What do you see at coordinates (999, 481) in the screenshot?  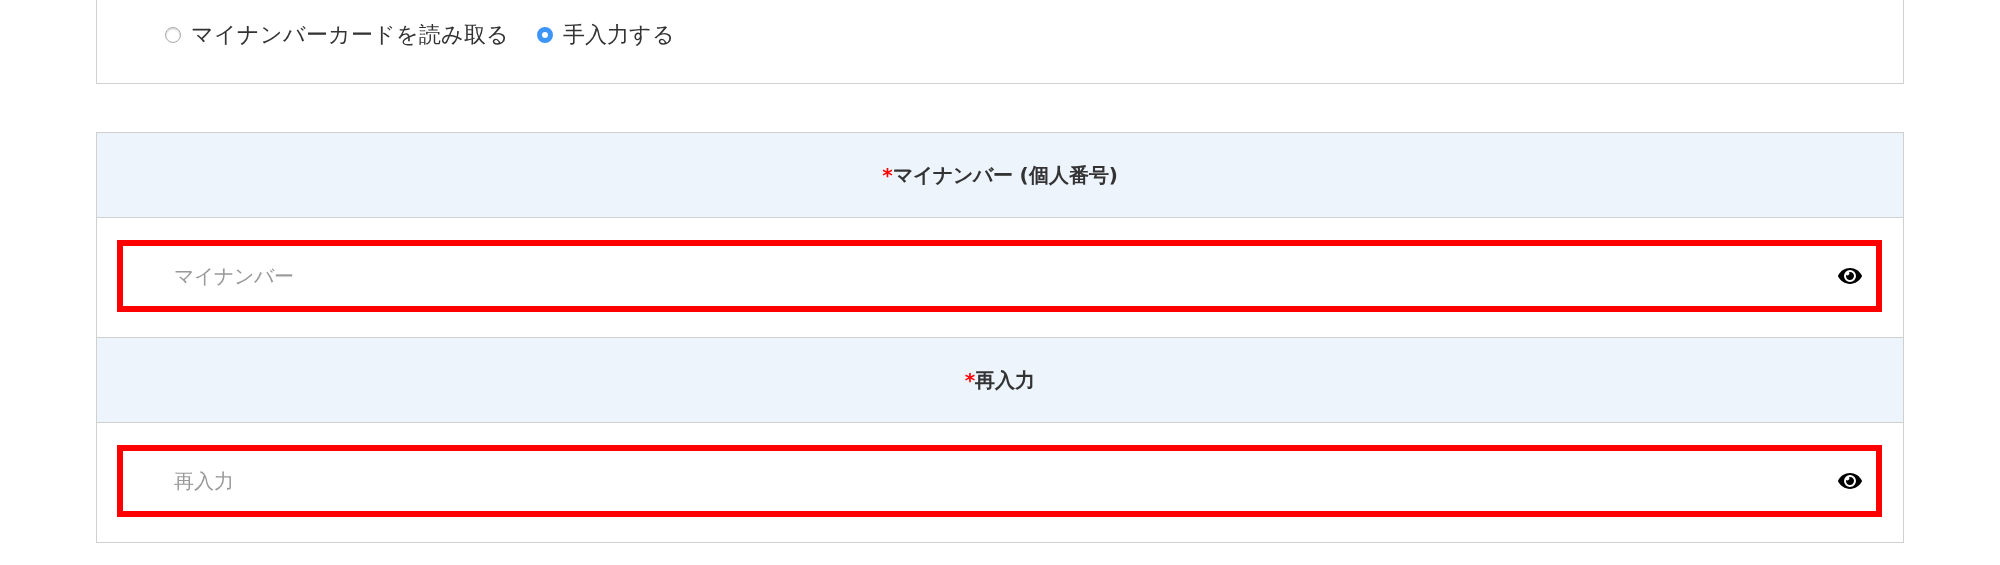 I see `input-field: 再入力` at bounding box center [999, 481].